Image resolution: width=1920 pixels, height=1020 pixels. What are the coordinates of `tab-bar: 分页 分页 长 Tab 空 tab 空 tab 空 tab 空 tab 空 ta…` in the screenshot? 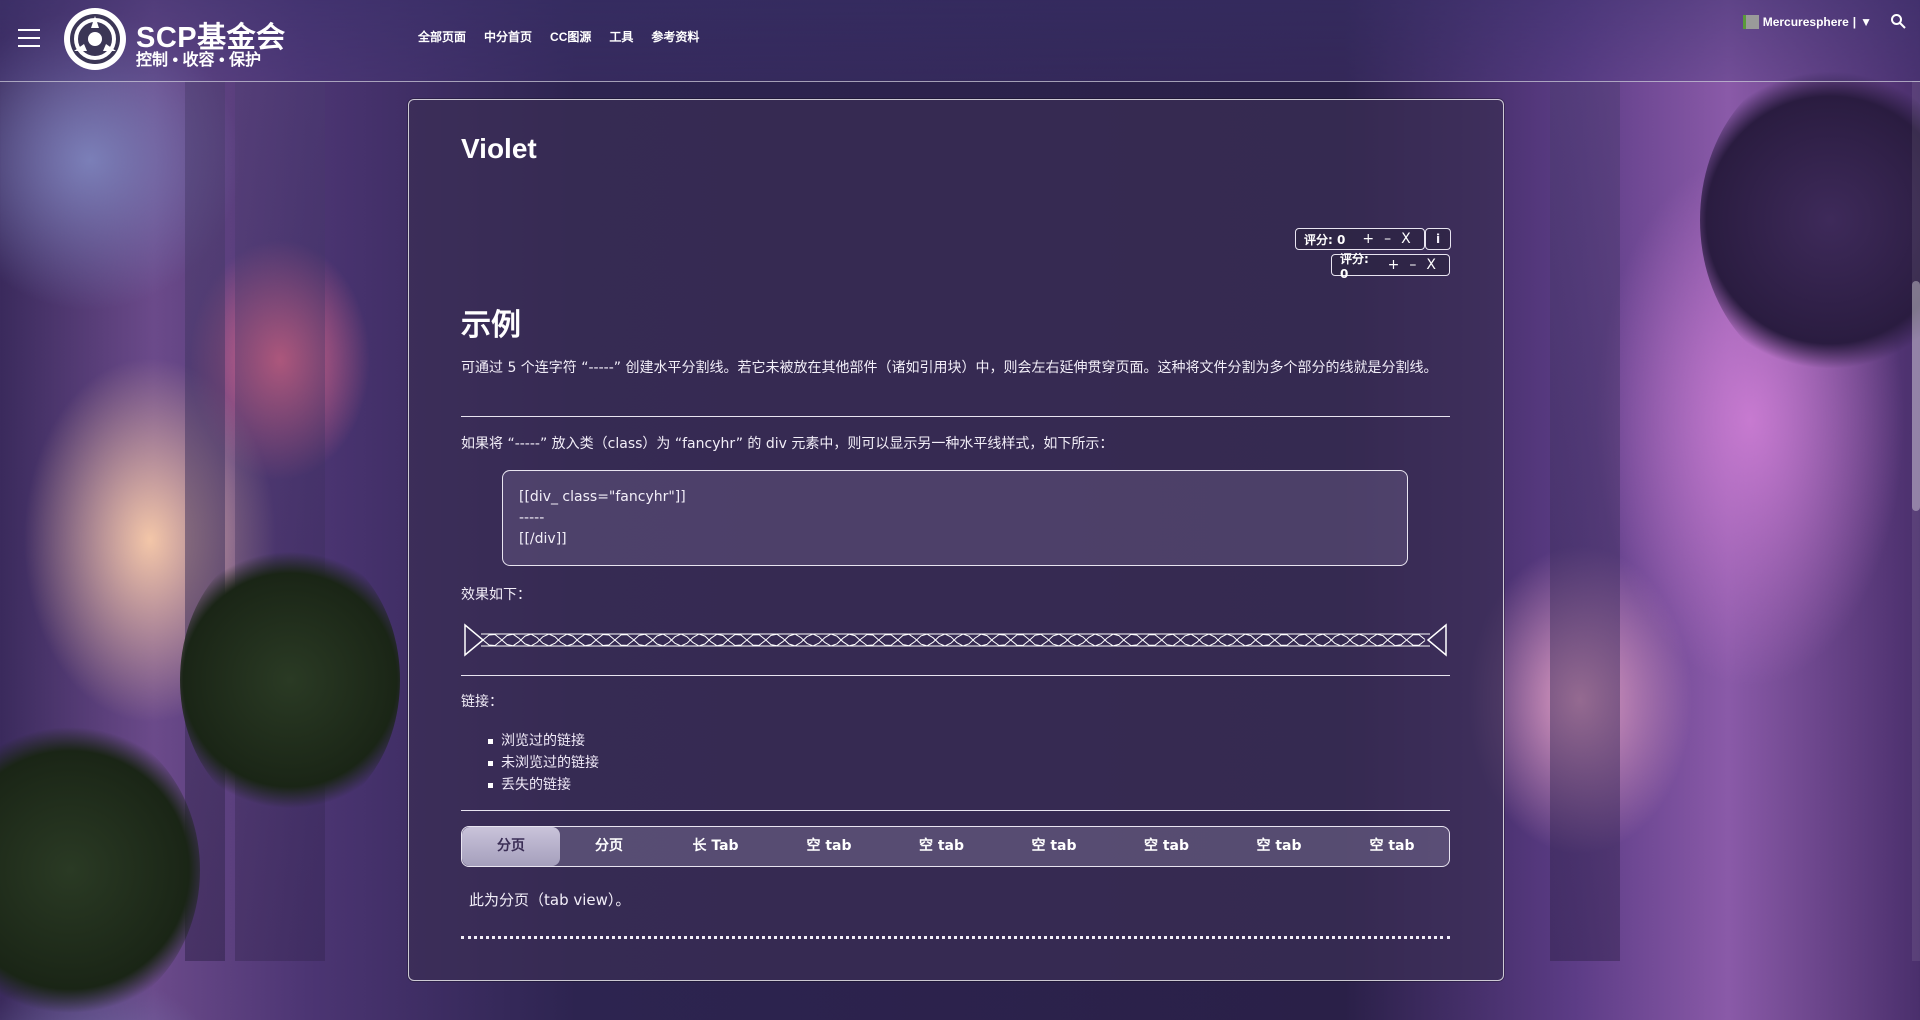 It's located at (955, 846).